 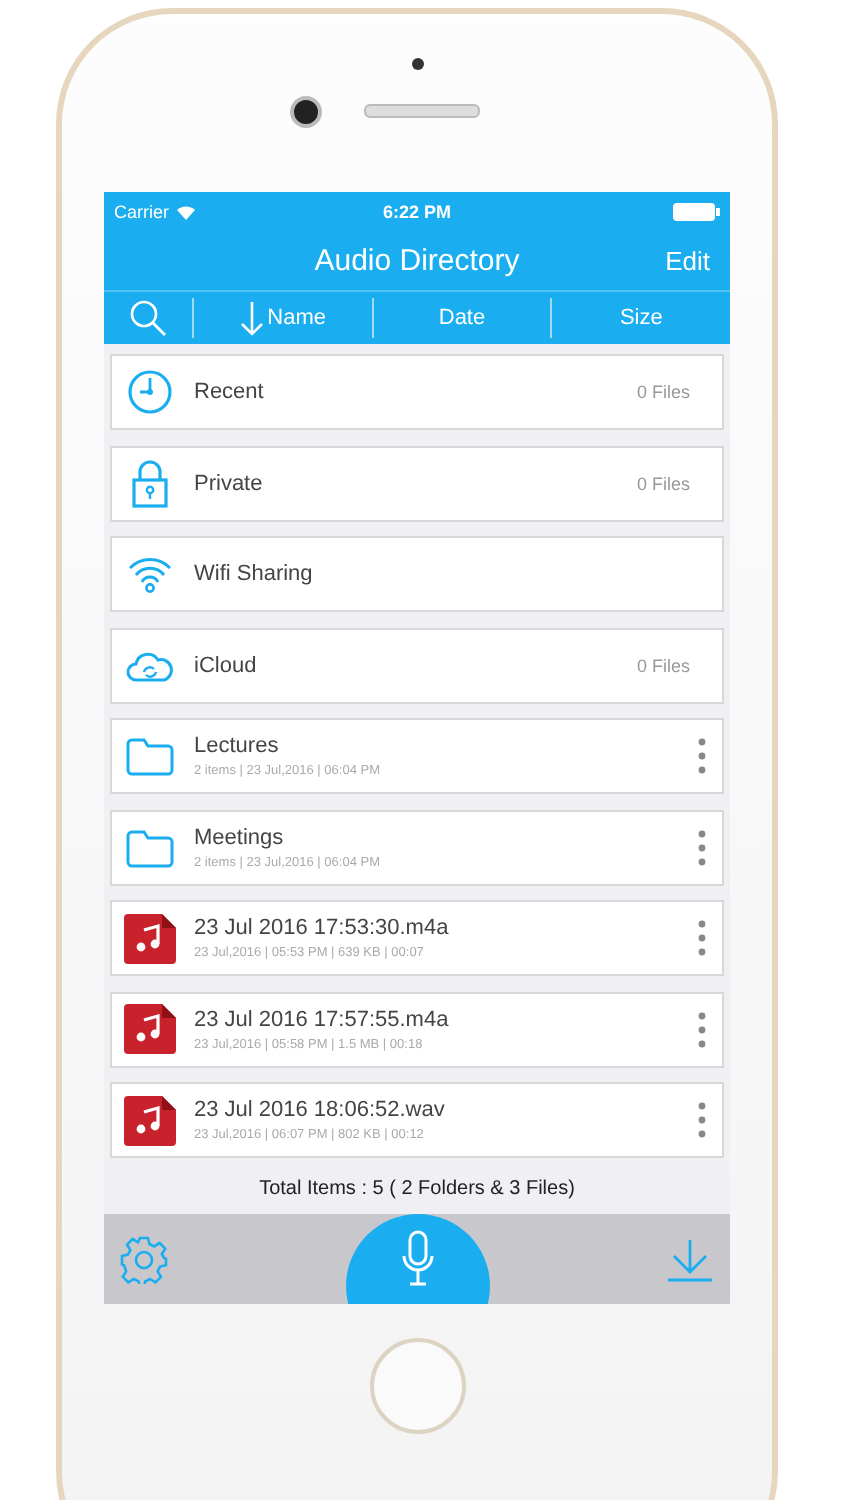 What do you see at coordinates (422, 111) in the screenshot?
I see `speaker-grille` at bounding box center [422, 111].